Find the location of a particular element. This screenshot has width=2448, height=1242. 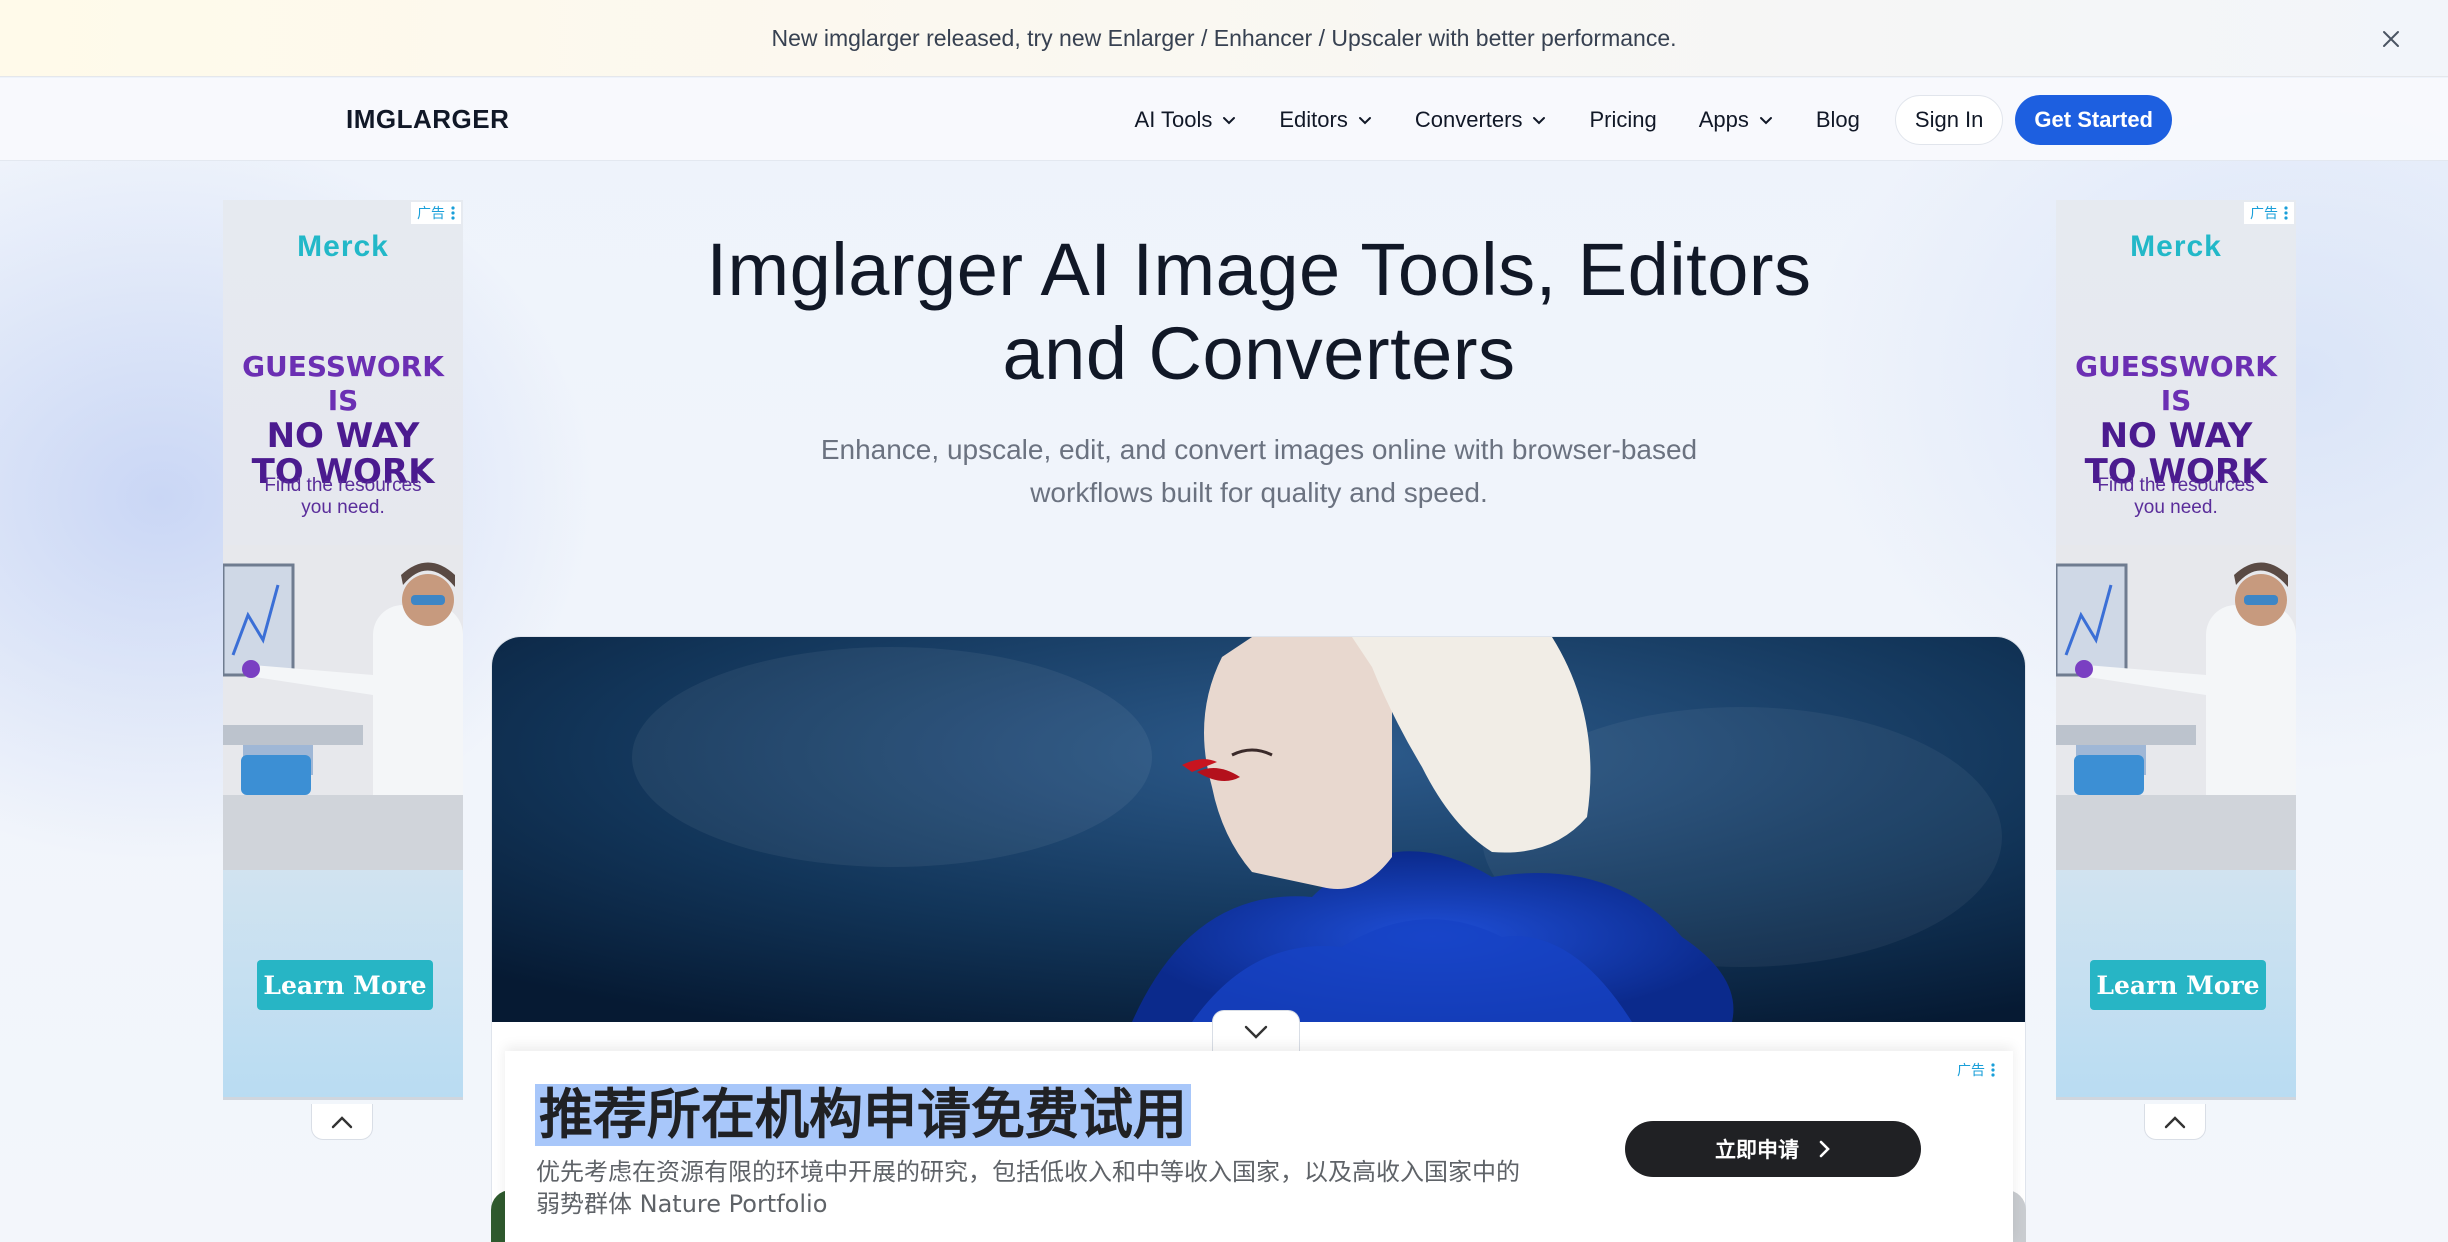

nav-ai-tools: AI Tools is located at coordinates (1186, 120).